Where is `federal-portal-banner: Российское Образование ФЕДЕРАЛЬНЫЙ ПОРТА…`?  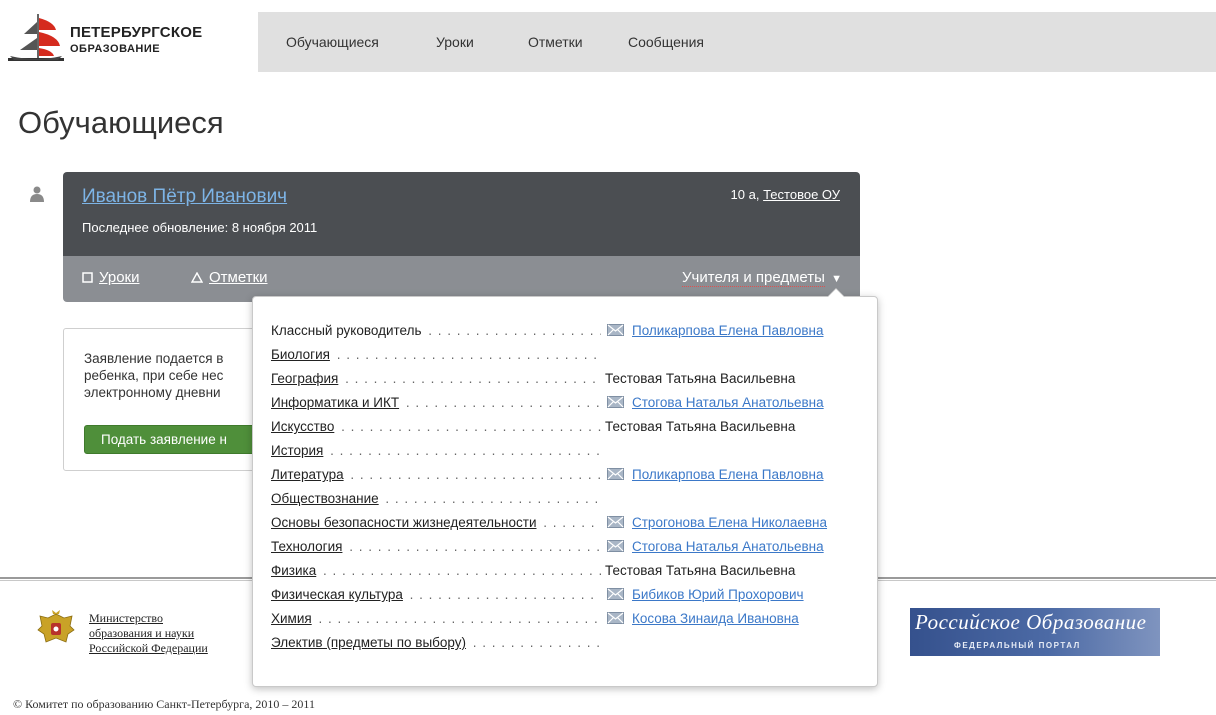
federal-portal-banner: Российское Образование ФЕДЕРАЛЬНЫЙ ПОРТА… is located at coordinates (1035, 632).